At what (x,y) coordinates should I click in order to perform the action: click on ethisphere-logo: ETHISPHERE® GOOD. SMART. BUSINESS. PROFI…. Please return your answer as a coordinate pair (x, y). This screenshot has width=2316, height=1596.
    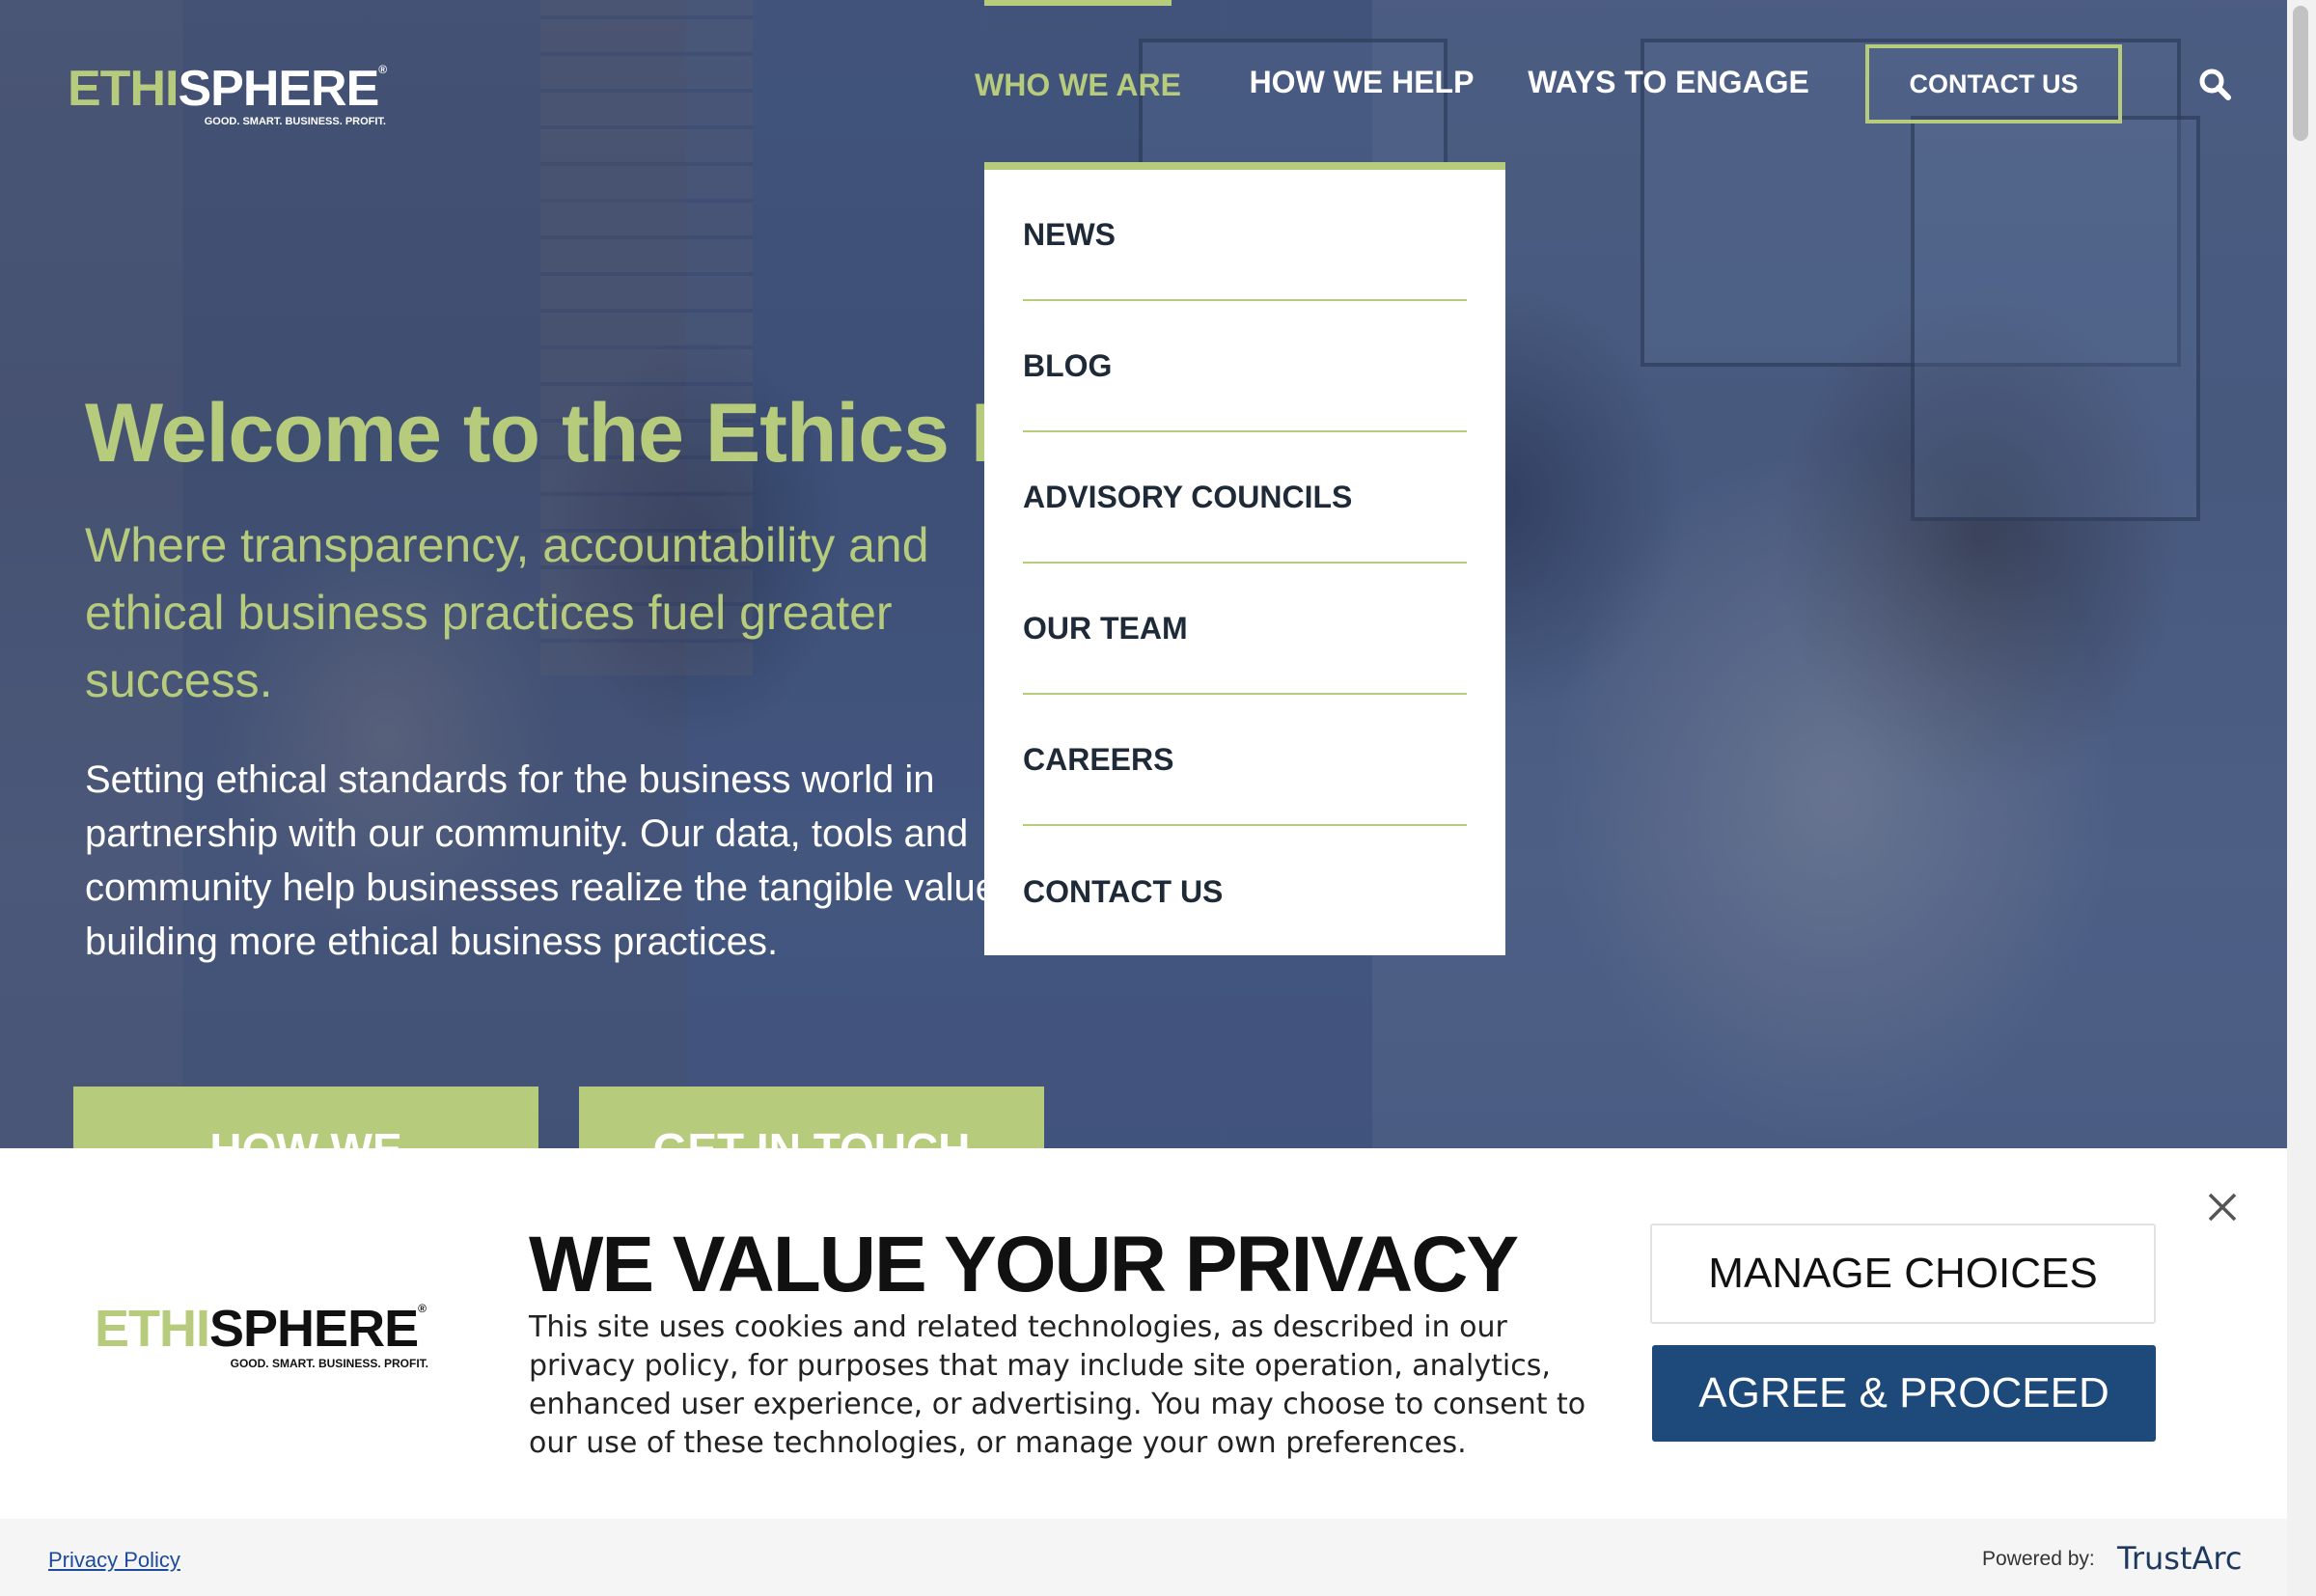
    Looking at the image, I should click on (232, 95).